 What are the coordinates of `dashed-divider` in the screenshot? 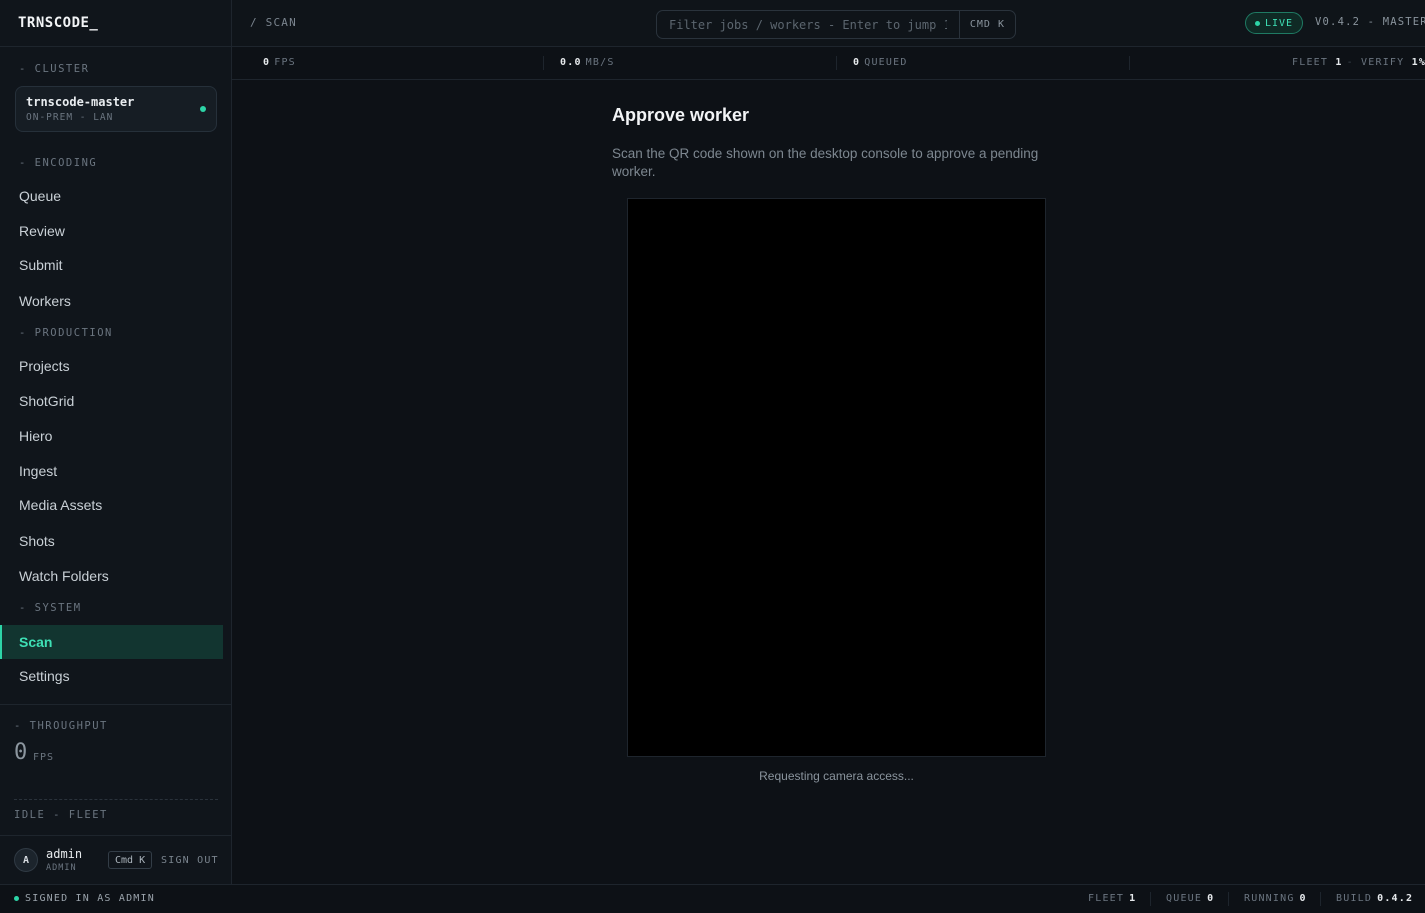 It's located at (116, 799).